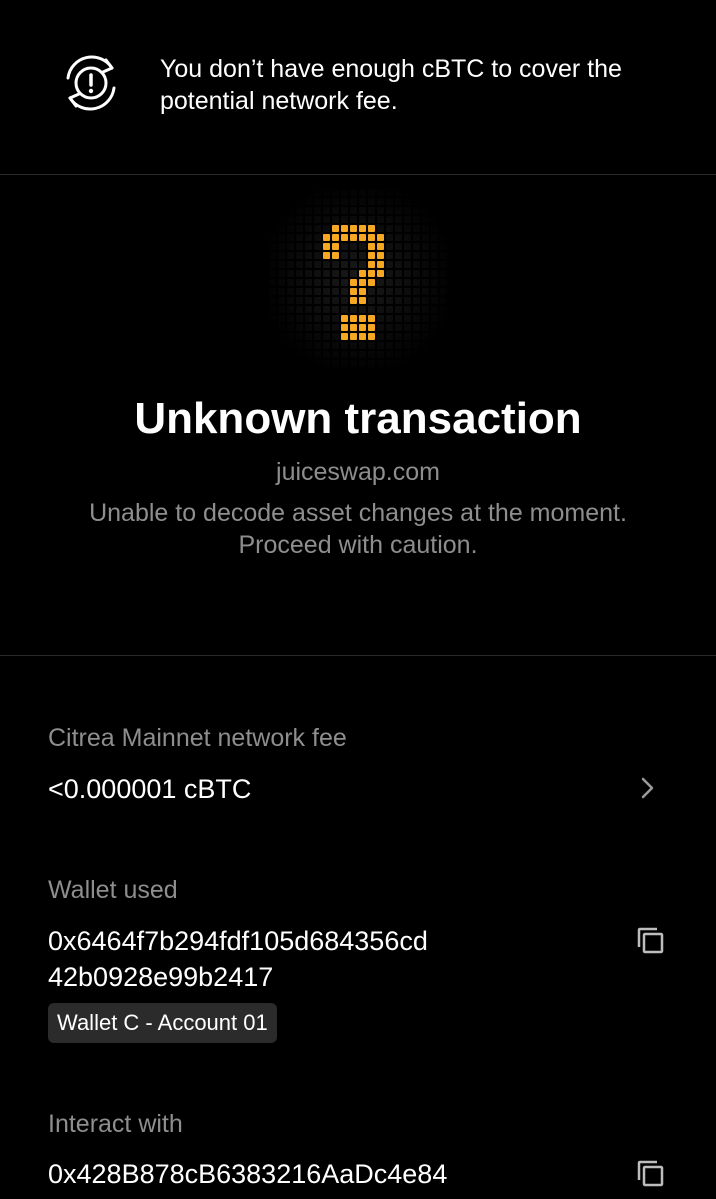  Describe the element at coordinates (648, 788) in the screenshot. I see `chevron-right-icon` at that location.